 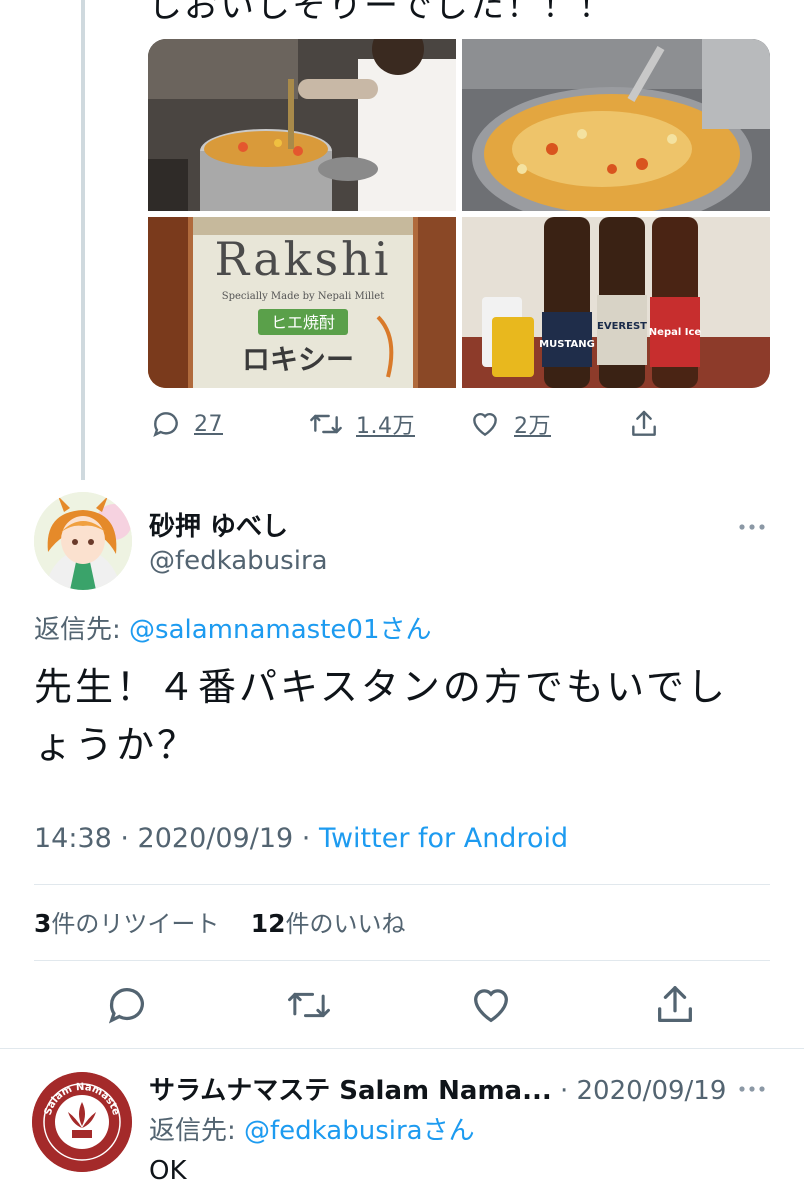 I want to click on share-action, so click(x=644, y=424).